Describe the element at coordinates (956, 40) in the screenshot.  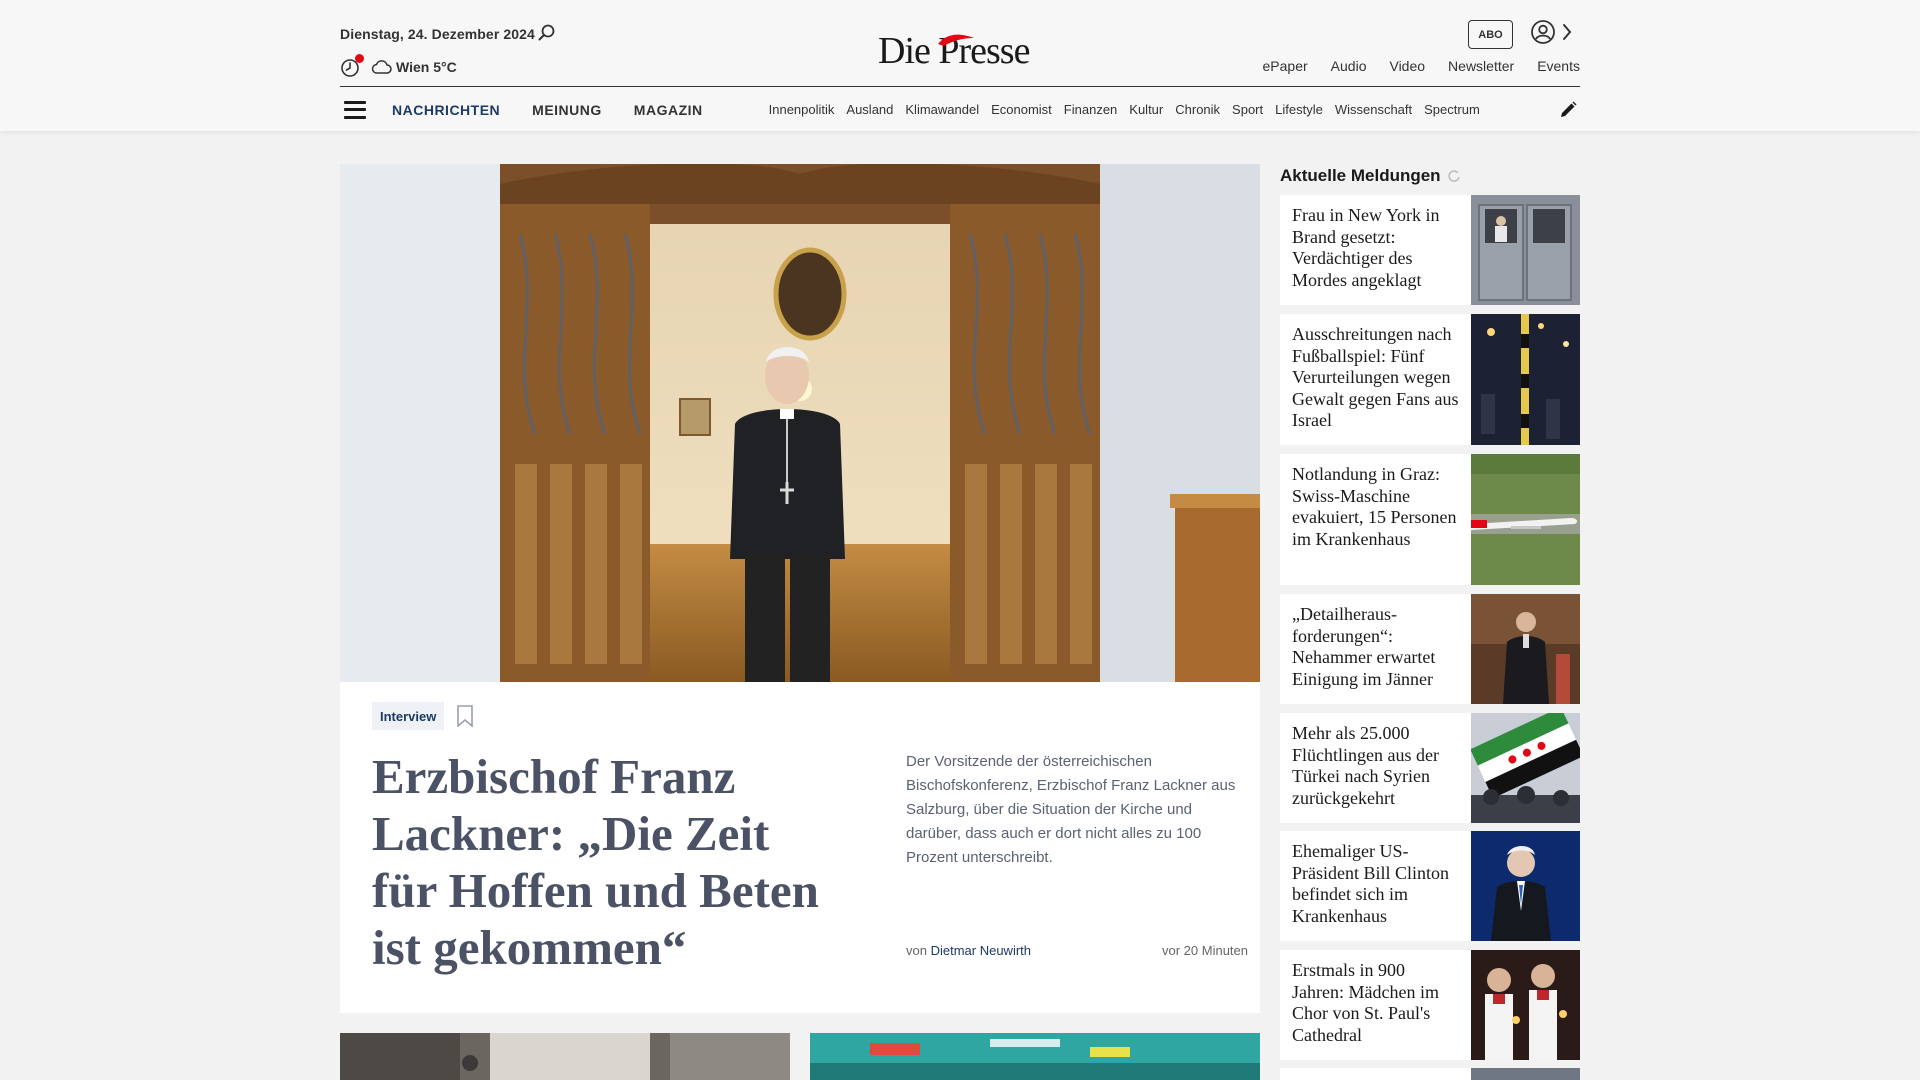
I see `logo-flag-mark` at that location.